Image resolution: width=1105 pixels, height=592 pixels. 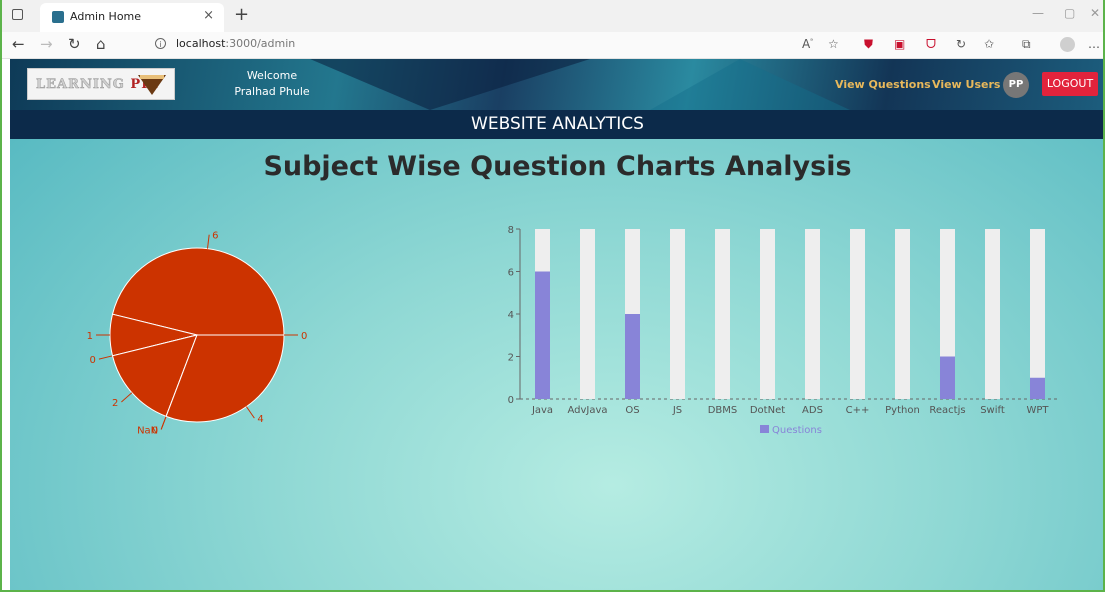 I want to click on x-tick-label: Swift, so click(x=992, y=410).